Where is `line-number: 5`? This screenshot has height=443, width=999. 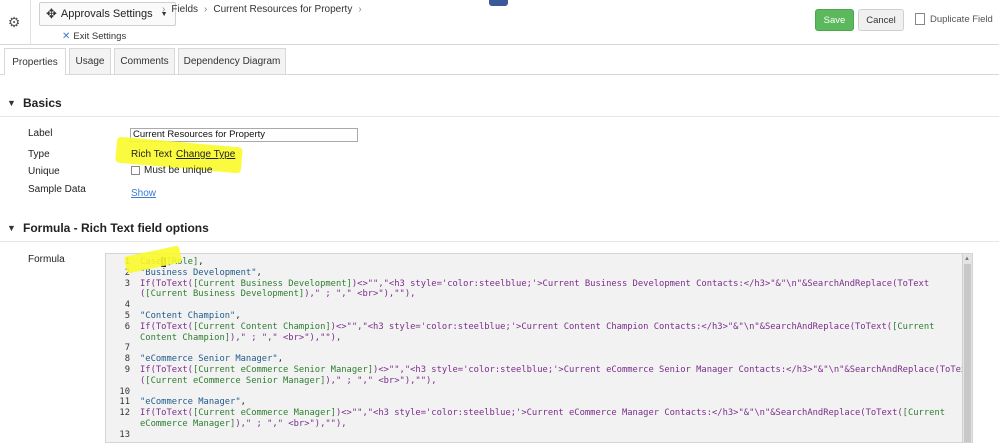 line-number: 5 is located at coordinates (127, 316).